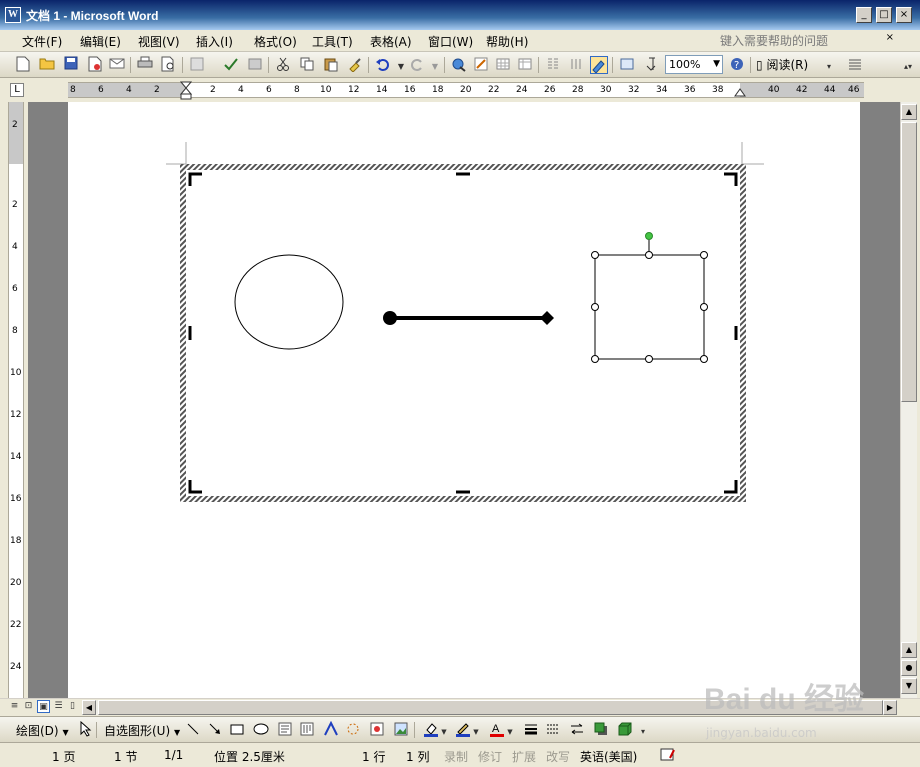 Image resolution: width=920 pixels, height=767 pixels. I want to click on document-map-icon, so click(577, 65).